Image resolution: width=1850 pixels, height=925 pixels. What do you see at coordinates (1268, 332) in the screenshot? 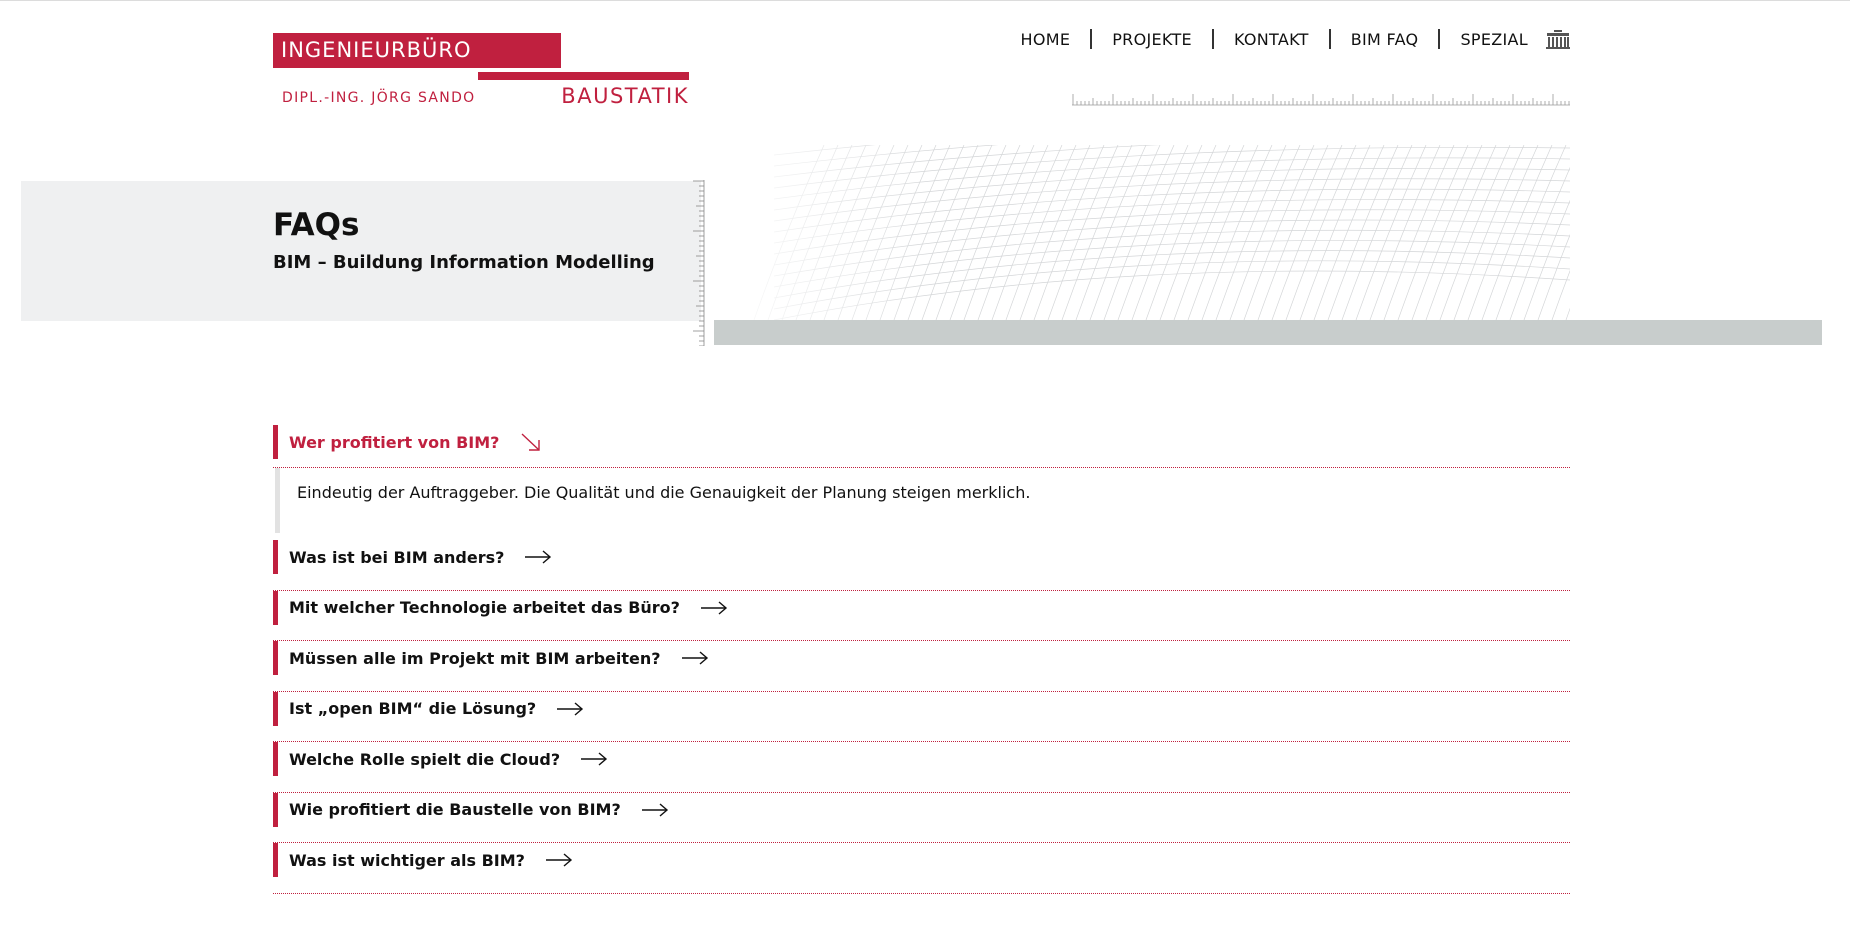
I see `hero-band` at bounding box center [1268, 332].